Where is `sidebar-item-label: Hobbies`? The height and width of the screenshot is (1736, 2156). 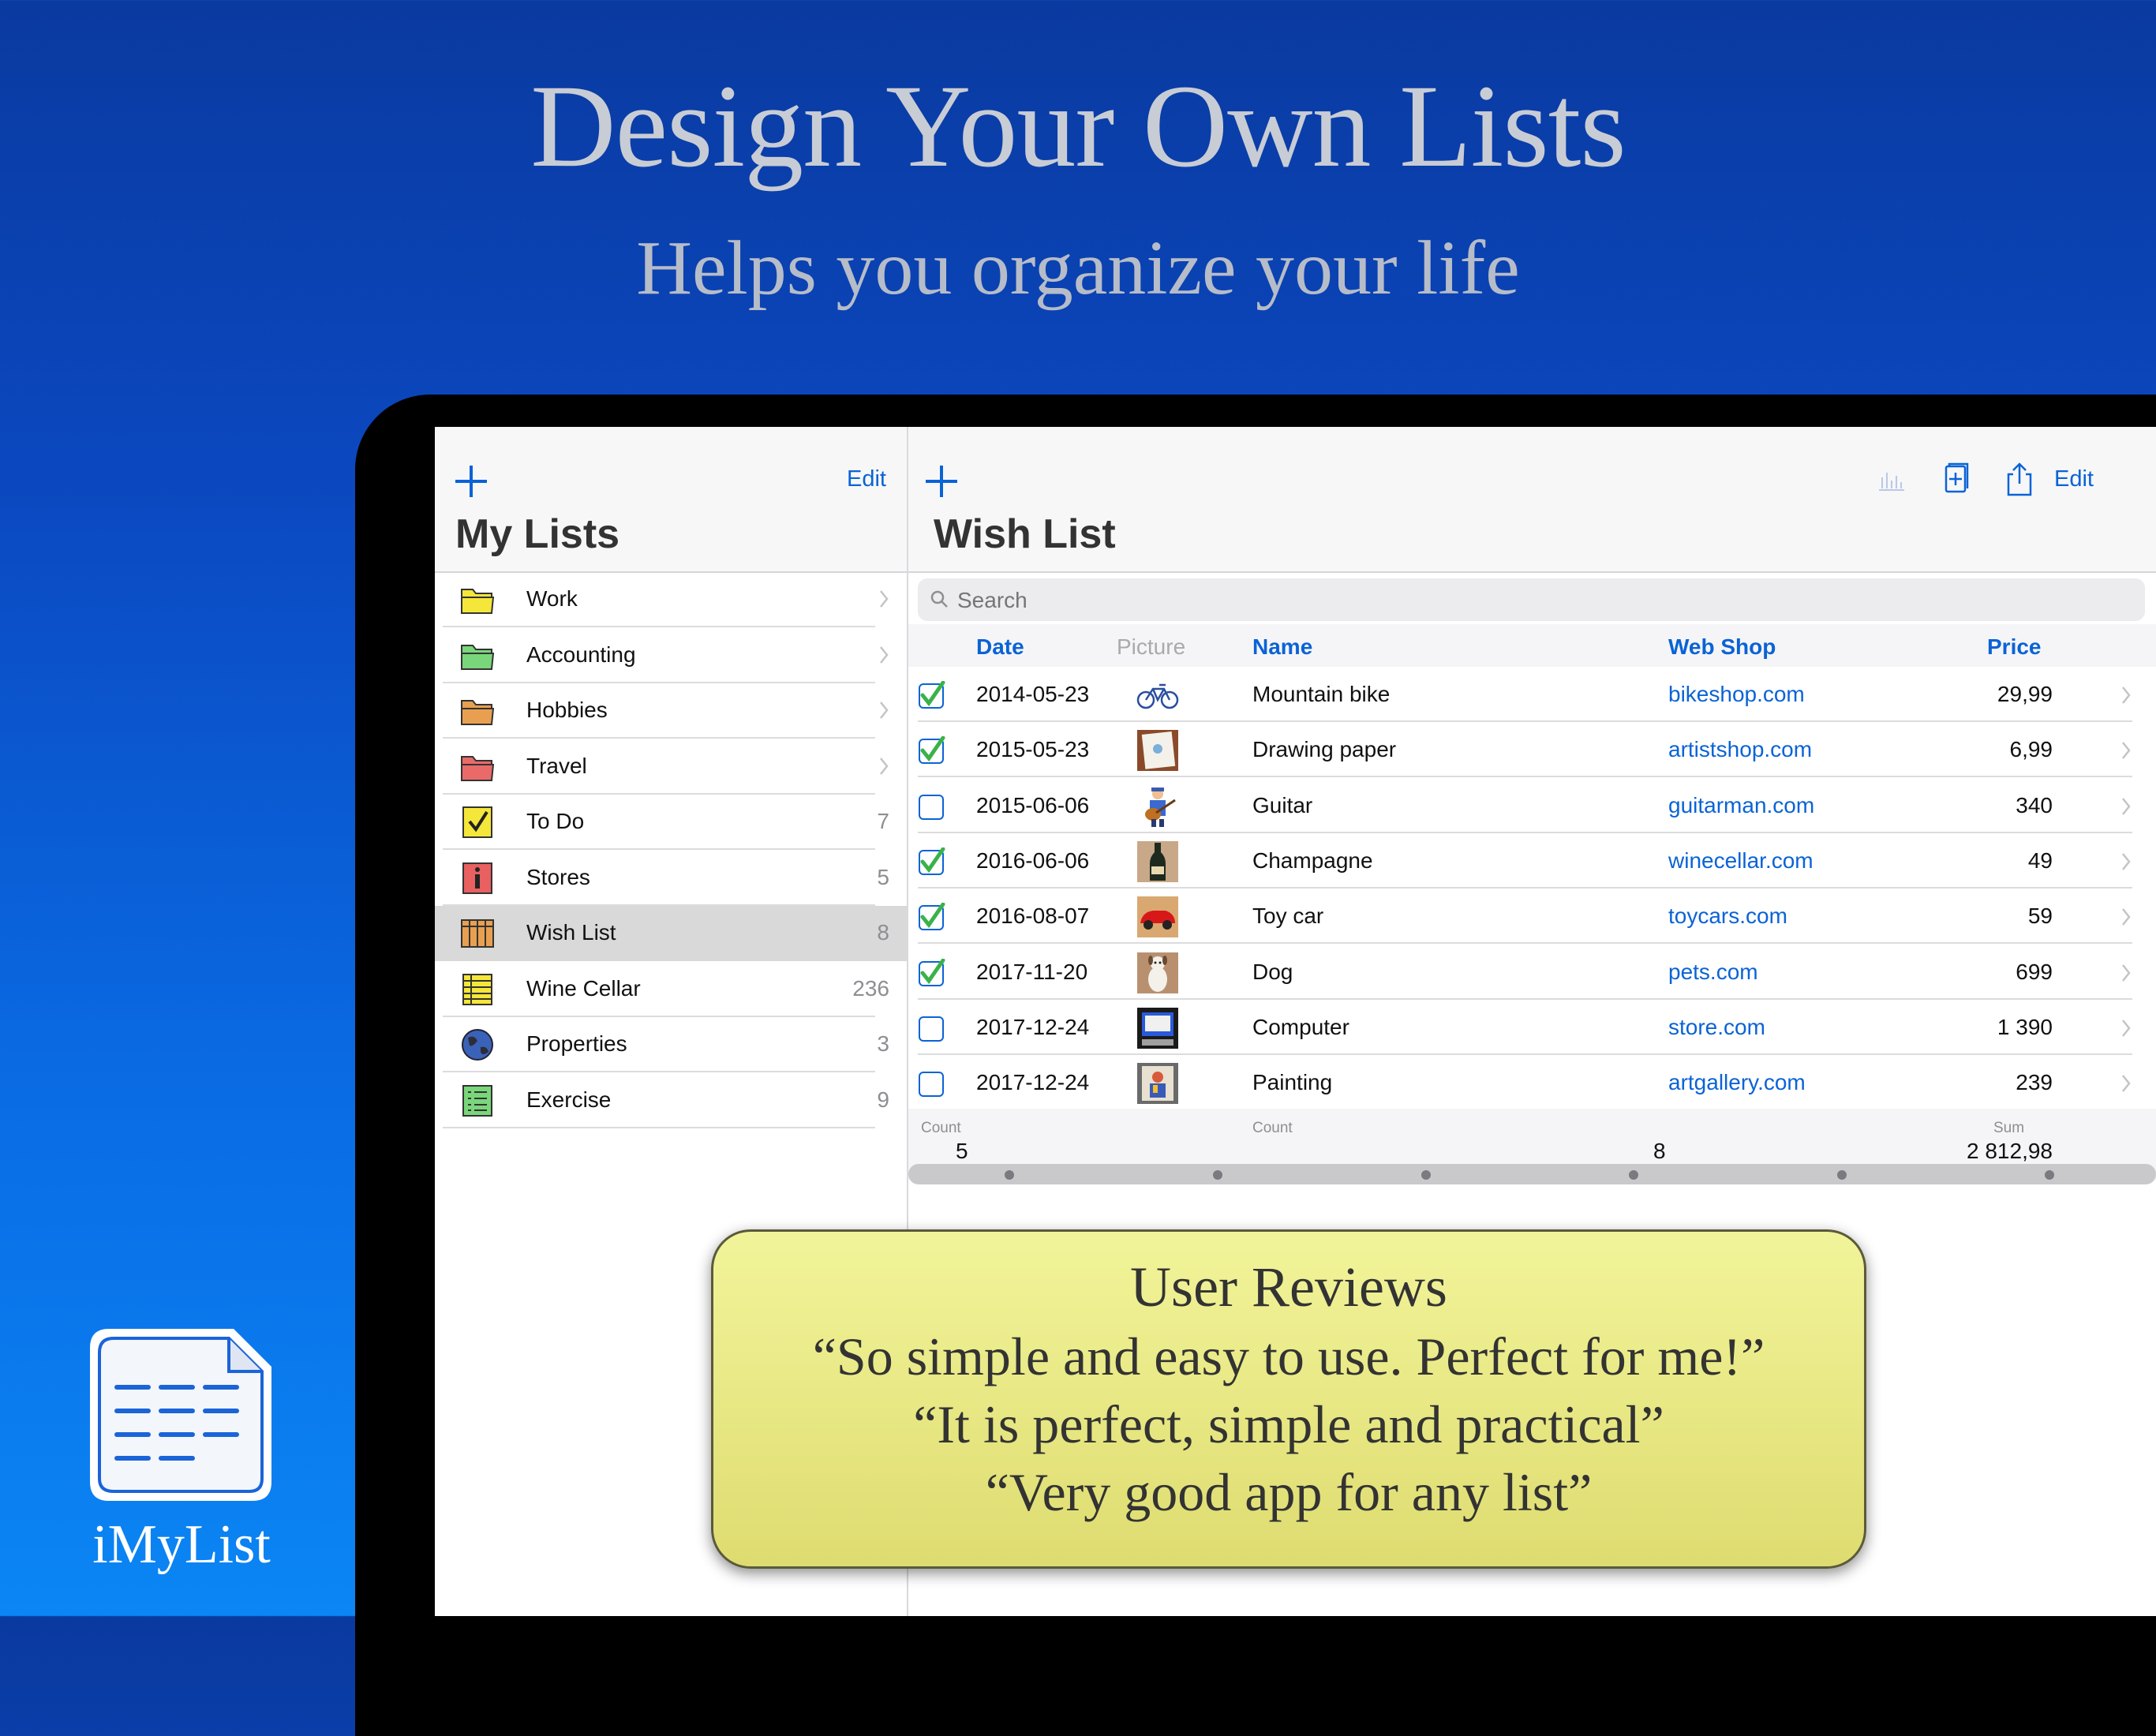
sidebar-item-label: Hobbies is located at coordinates (567, 710).